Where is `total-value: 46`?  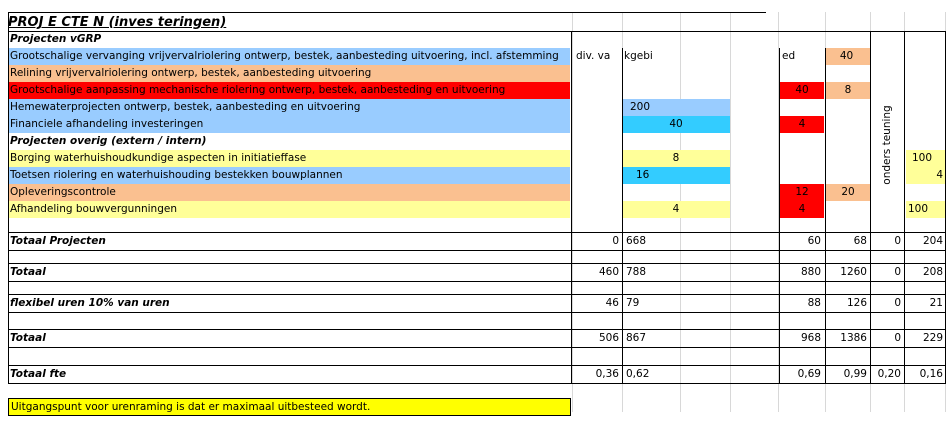 total-value: 46 is located at coordinates (612, 303).